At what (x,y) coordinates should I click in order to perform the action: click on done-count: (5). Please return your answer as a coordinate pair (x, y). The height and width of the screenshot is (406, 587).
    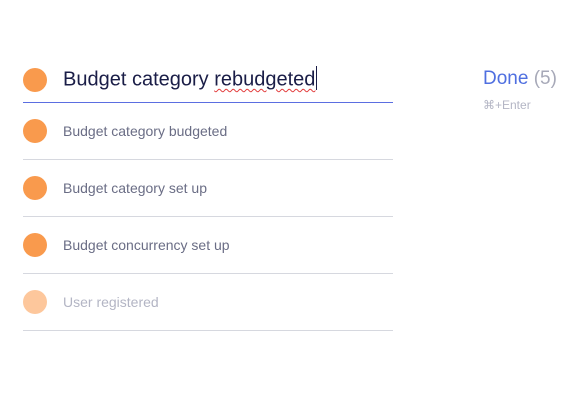
    Looking at the image, I should click on (545, 78).